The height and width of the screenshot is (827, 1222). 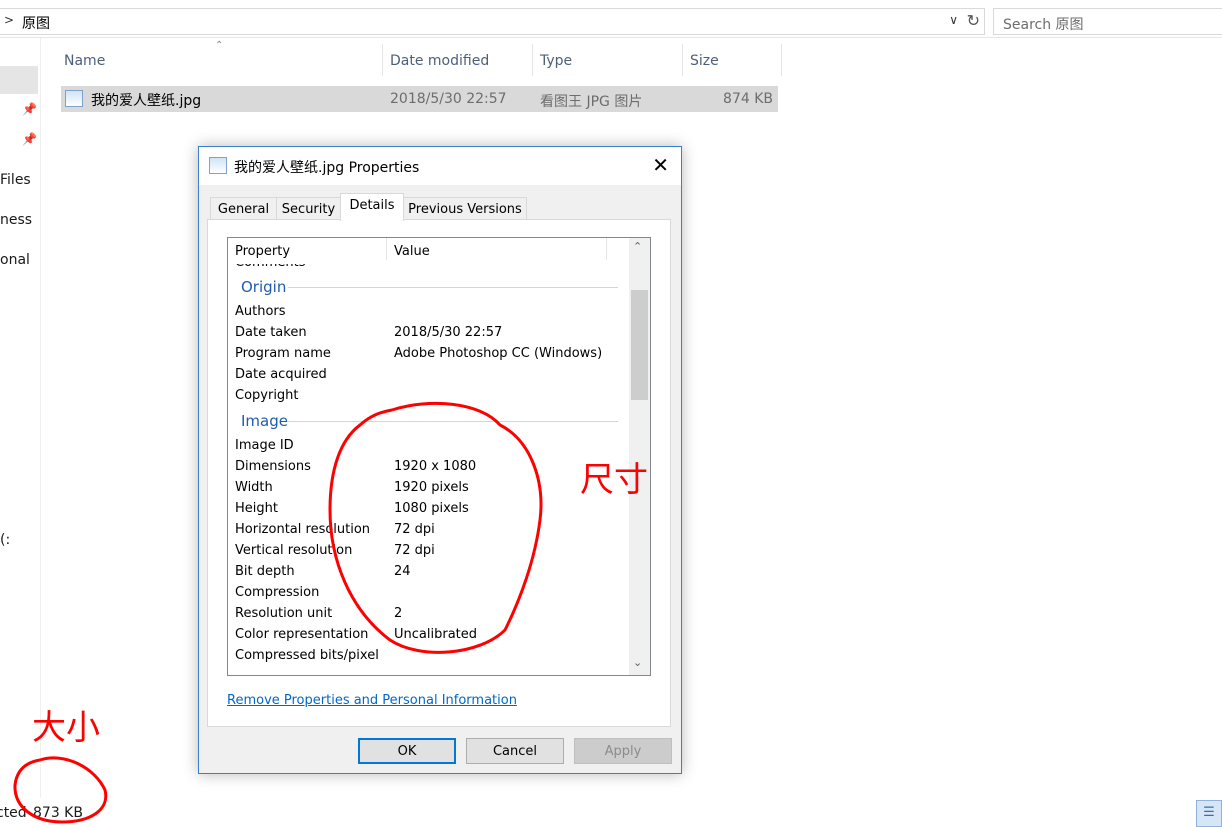 I want to click on property-value: Uncalibrated, so click(x=435, y=634).